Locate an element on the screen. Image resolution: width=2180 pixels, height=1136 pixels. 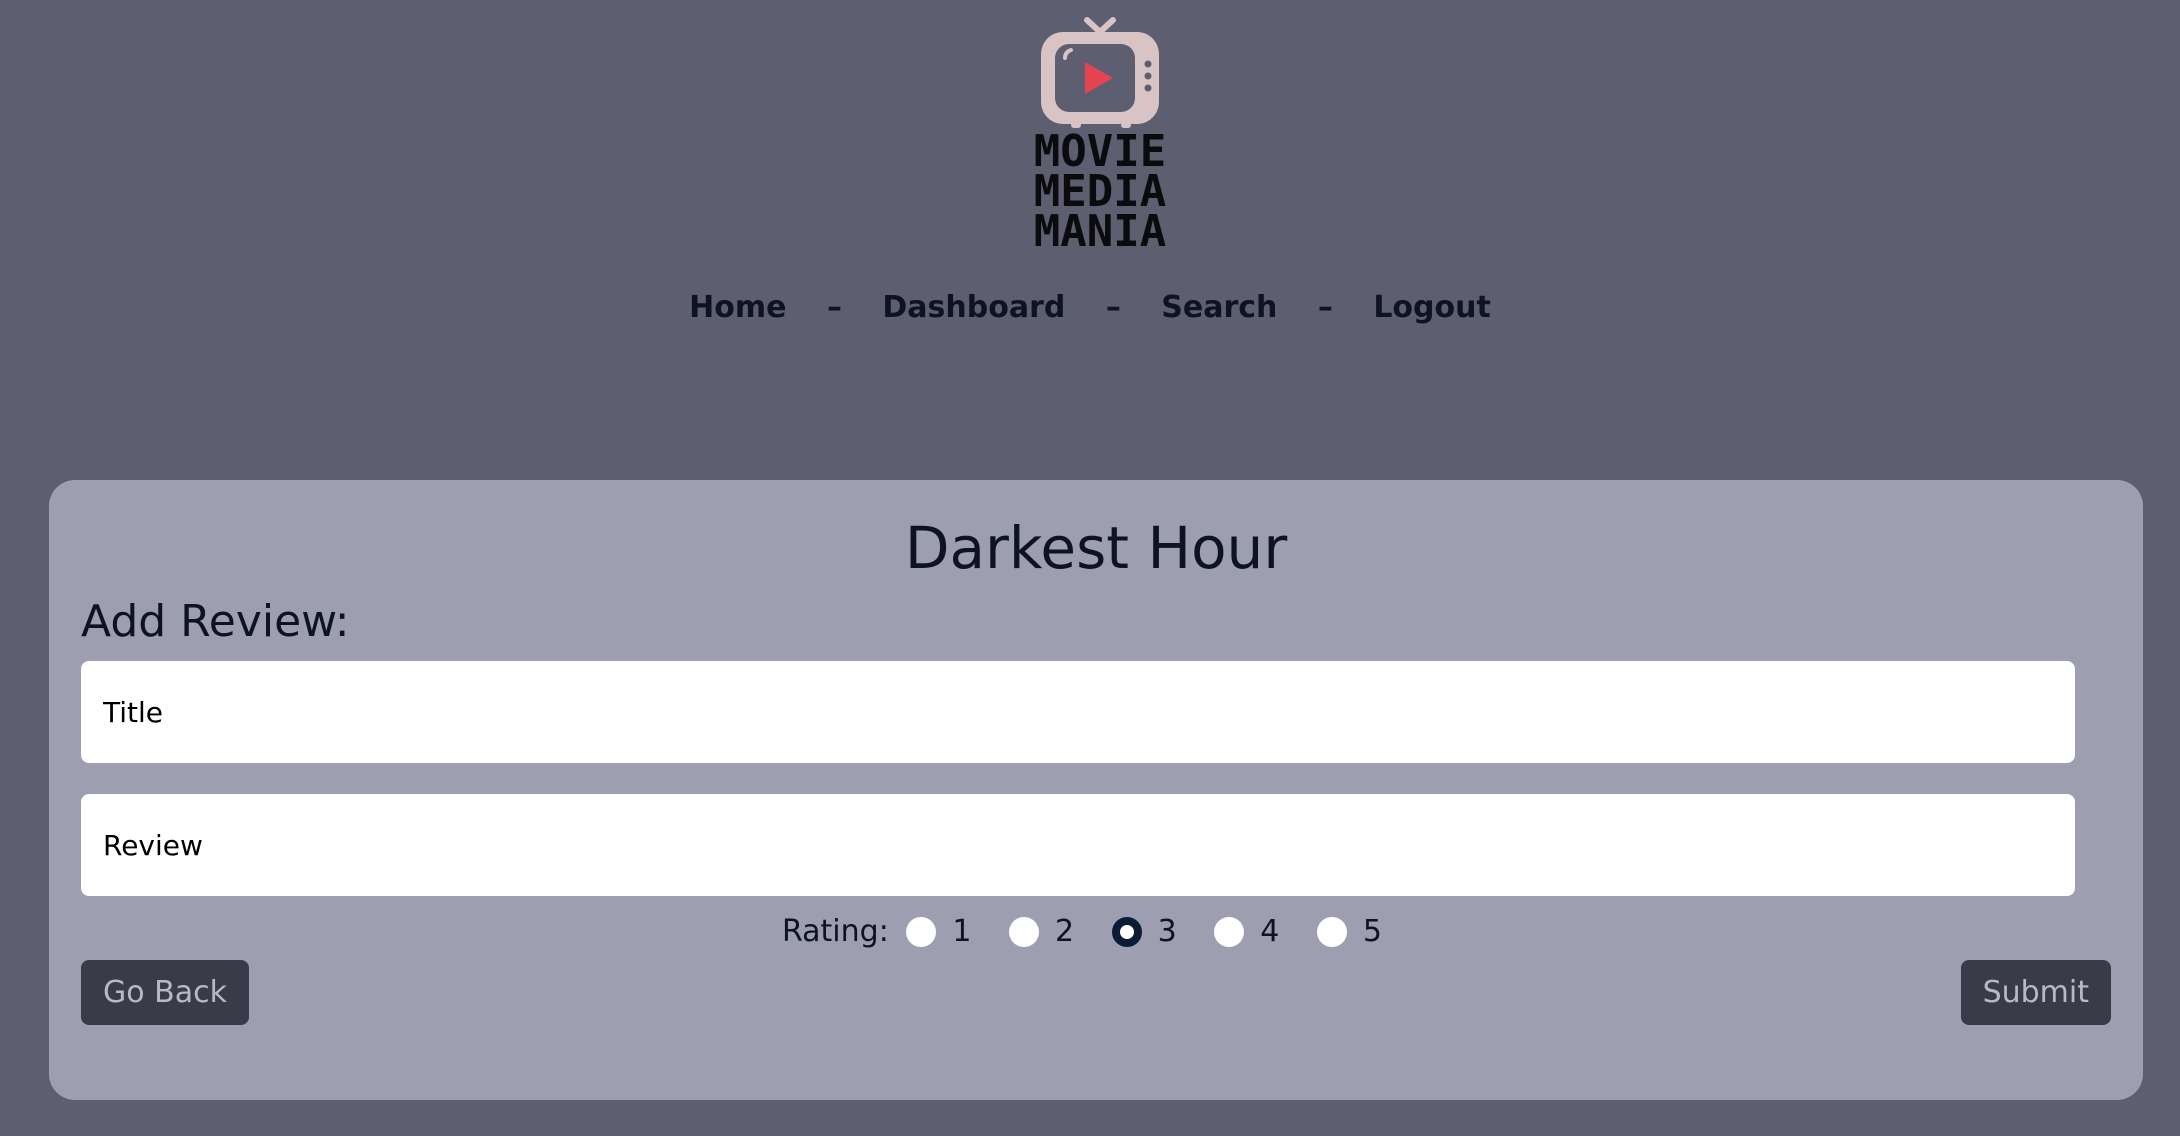
movie-title: Darkest Hour is located at coordinates (1096, 548).